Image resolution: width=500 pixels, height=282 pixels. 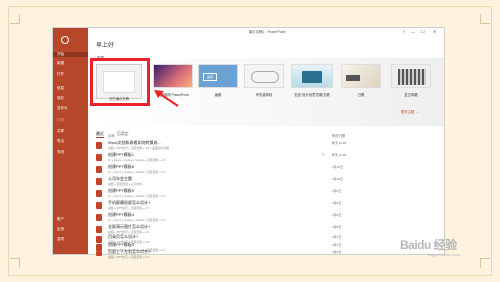 I want to click on maximize-icon: ☐, so click(x=423, y=31).